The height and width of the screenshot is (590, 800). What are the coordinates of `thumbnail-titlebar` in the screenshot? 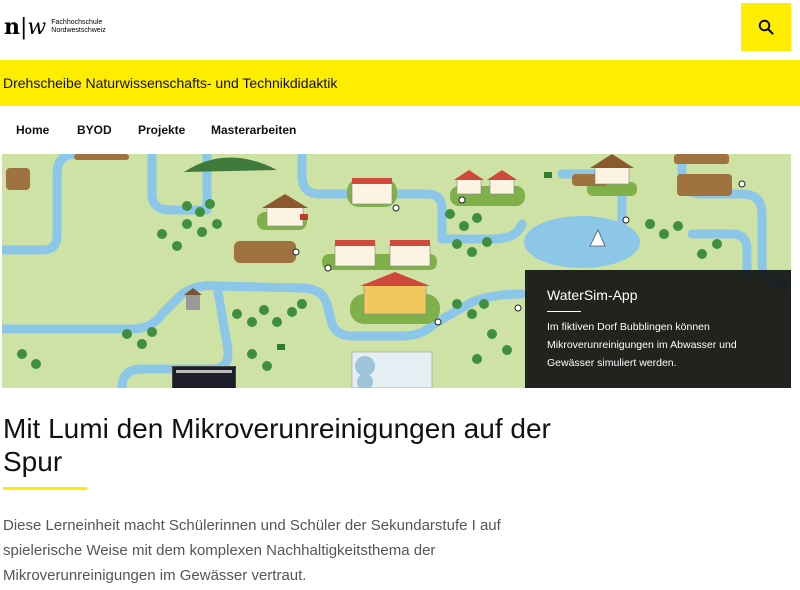 It's located at (204, 371).